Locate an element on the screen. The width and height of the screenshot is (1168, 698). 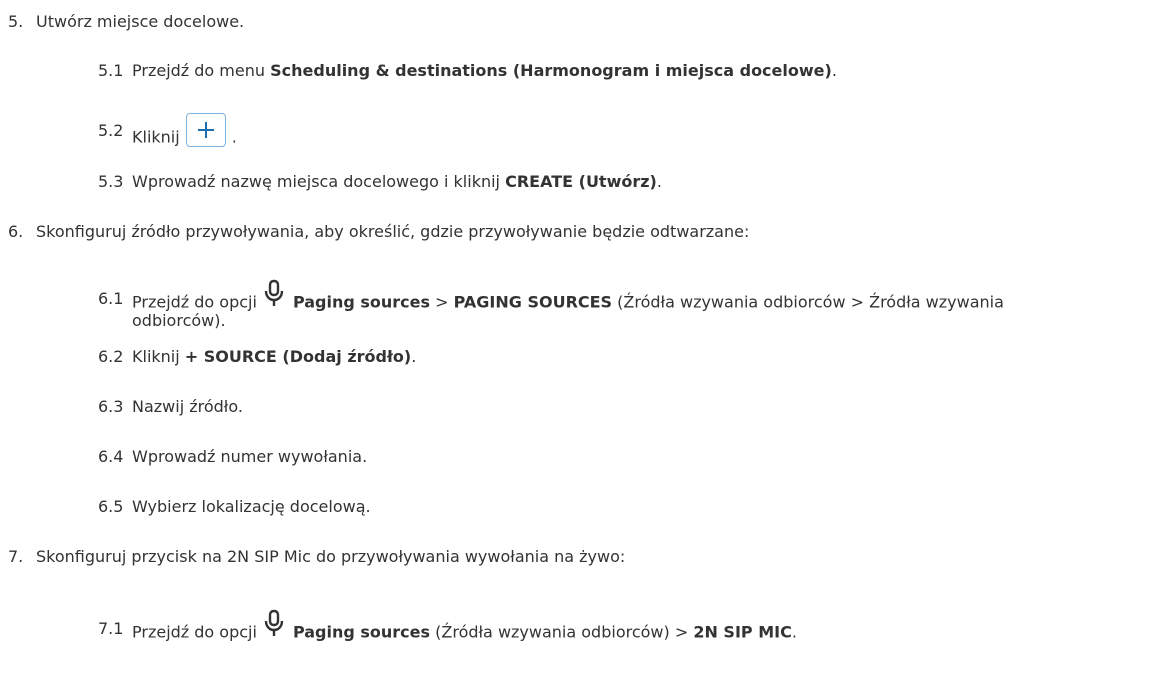
substep-number: 6.2 is located at coordinates (111, 356).